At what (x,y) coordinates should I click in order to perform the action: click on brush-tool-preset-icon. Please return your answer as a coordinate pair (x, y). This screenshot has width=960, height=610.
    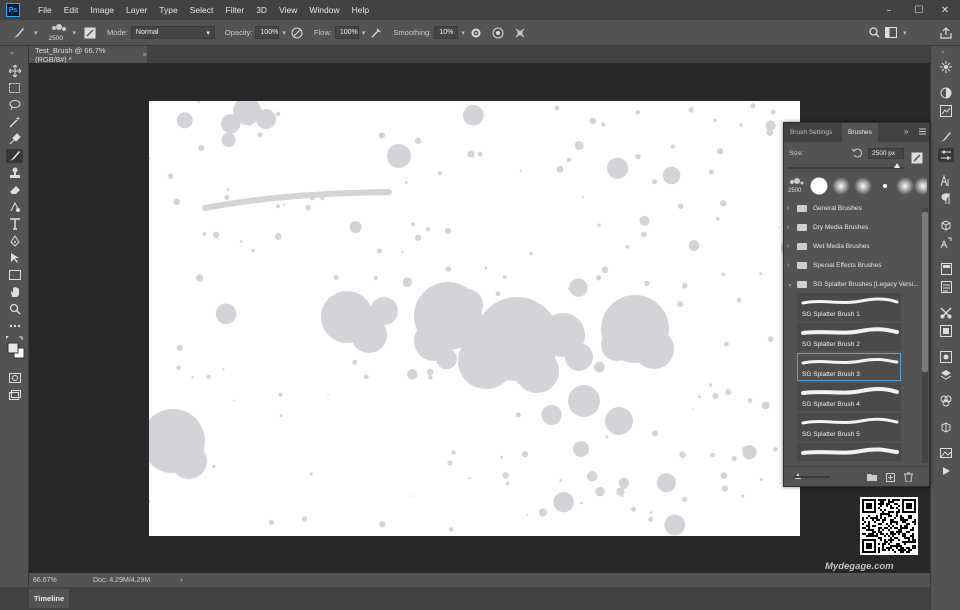
    Looking at the image, I should click on (19, 33).